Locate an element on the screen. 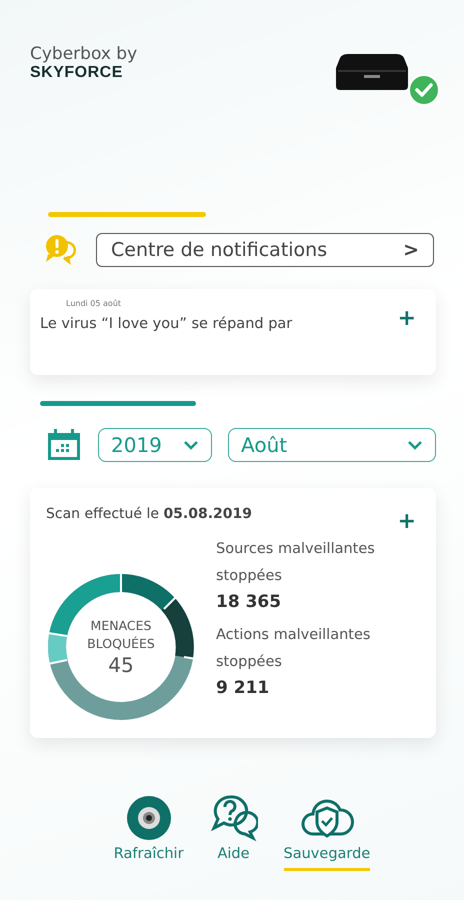 The width and height of the screenshot is (464, 900). notification-text: Le virus “I love you” se répand par is located at coordinates (166, 324).